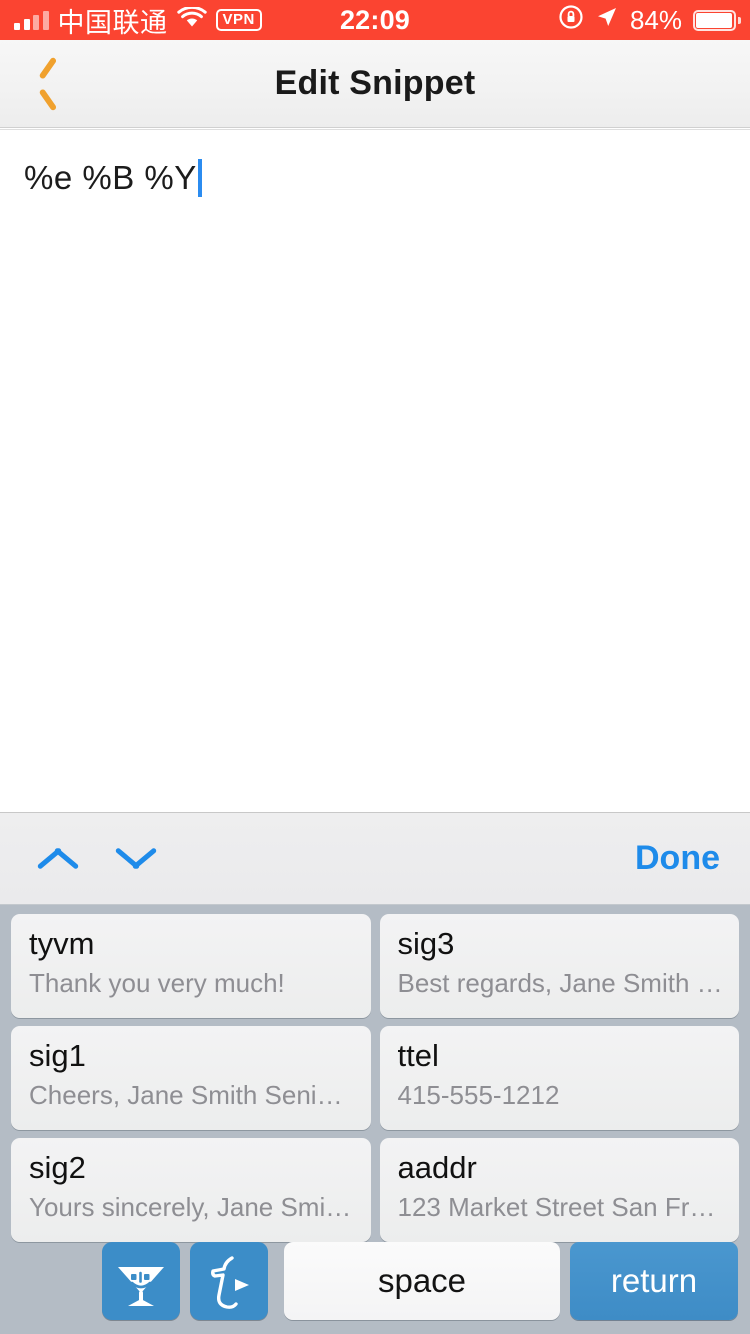 This screenshot has height=1334, width=750. I want to click on snippet-abbreviation: sig2, so click(57, 1167).